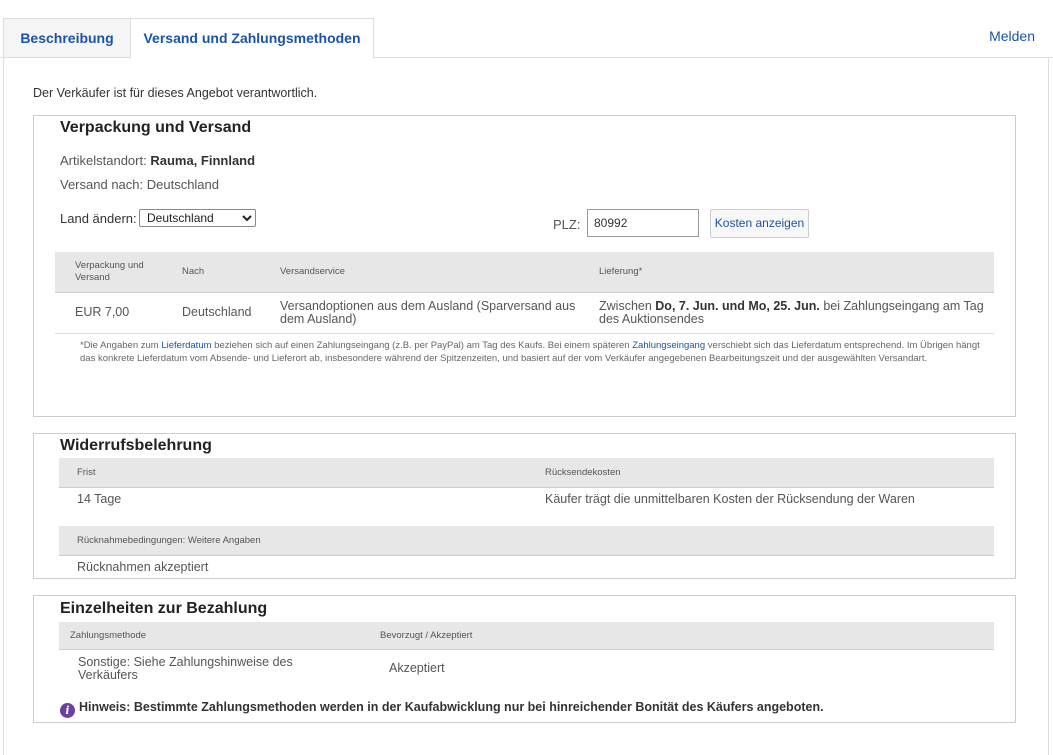  What do you see at coordinates (1012, 36) in the screenshot?
I see `report-link: Melden` at bounding box center [1012, 36].